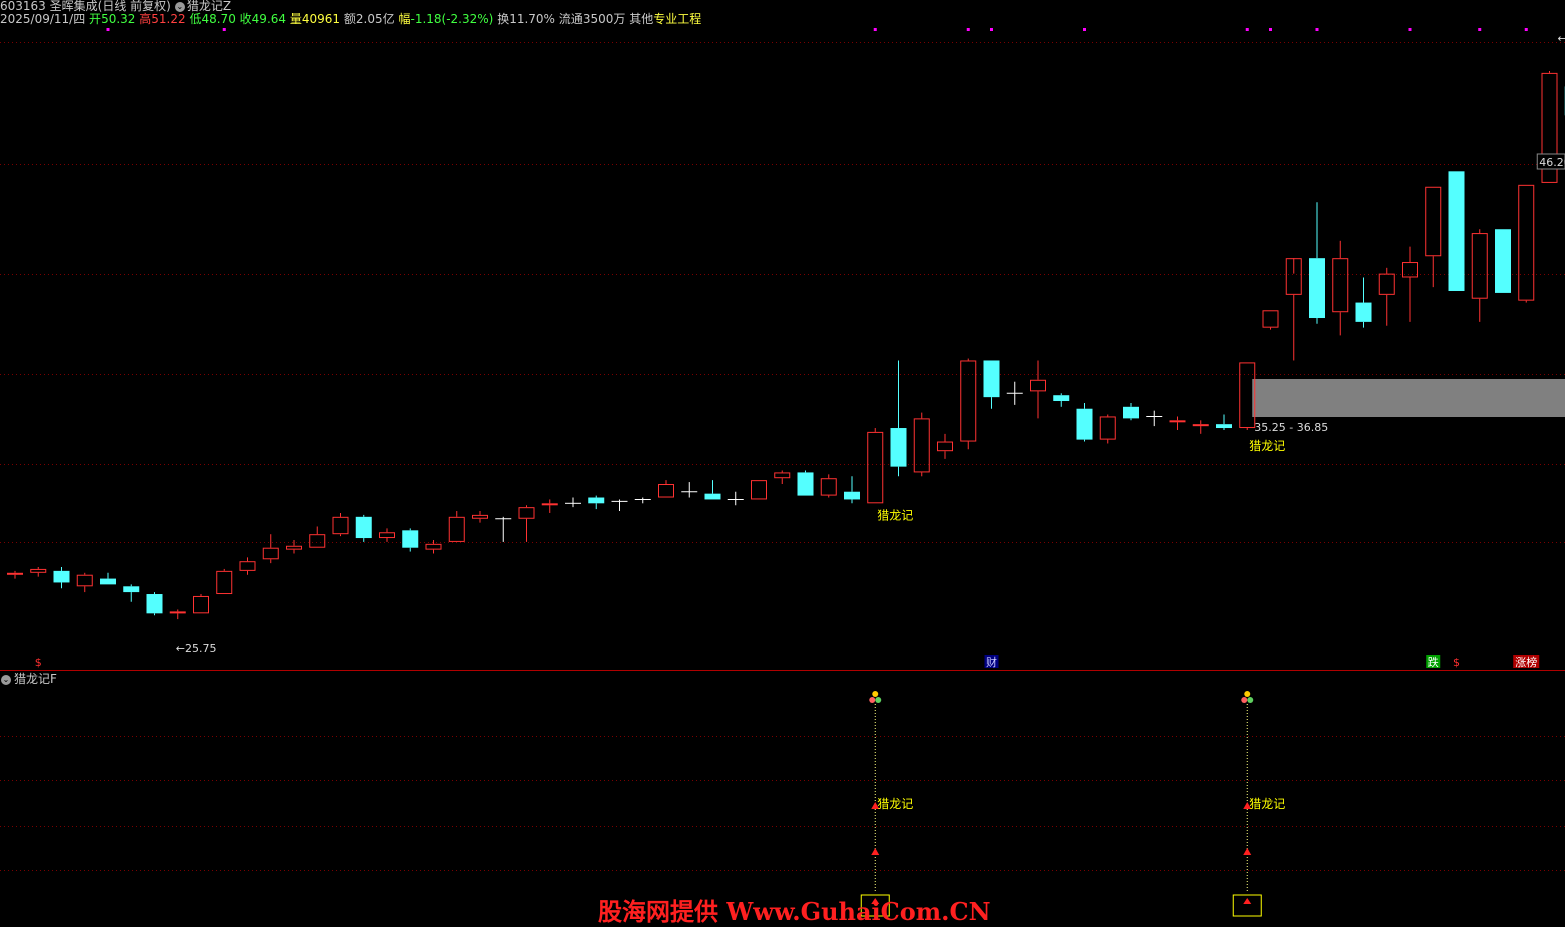  I want to click on high-label: 高, so click(145, 19).